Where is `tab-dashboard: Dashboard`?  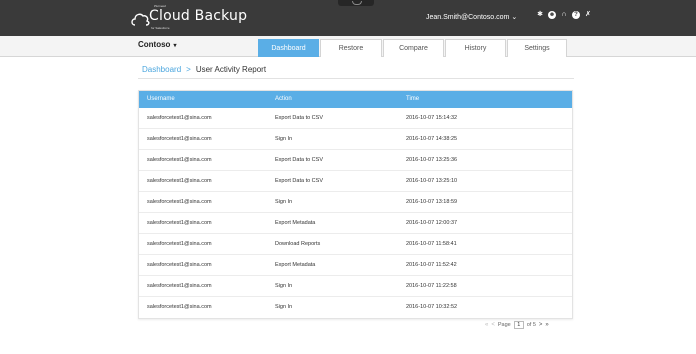
tab-dashboard: Dashboard is located at coordinates (288, 48).